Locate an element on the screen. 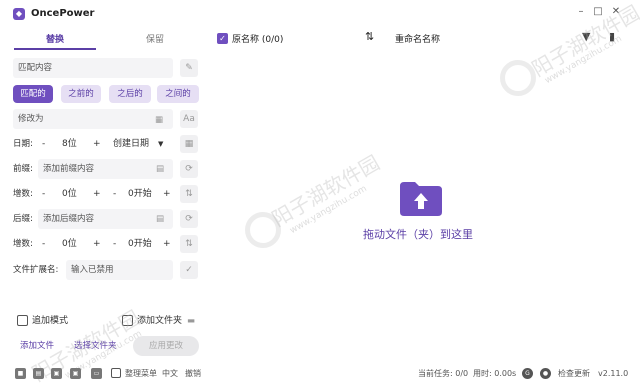 The width and height of the screenshot is (640, 388). increment-digits-value: 0位 is located at coordinates (69, 194).